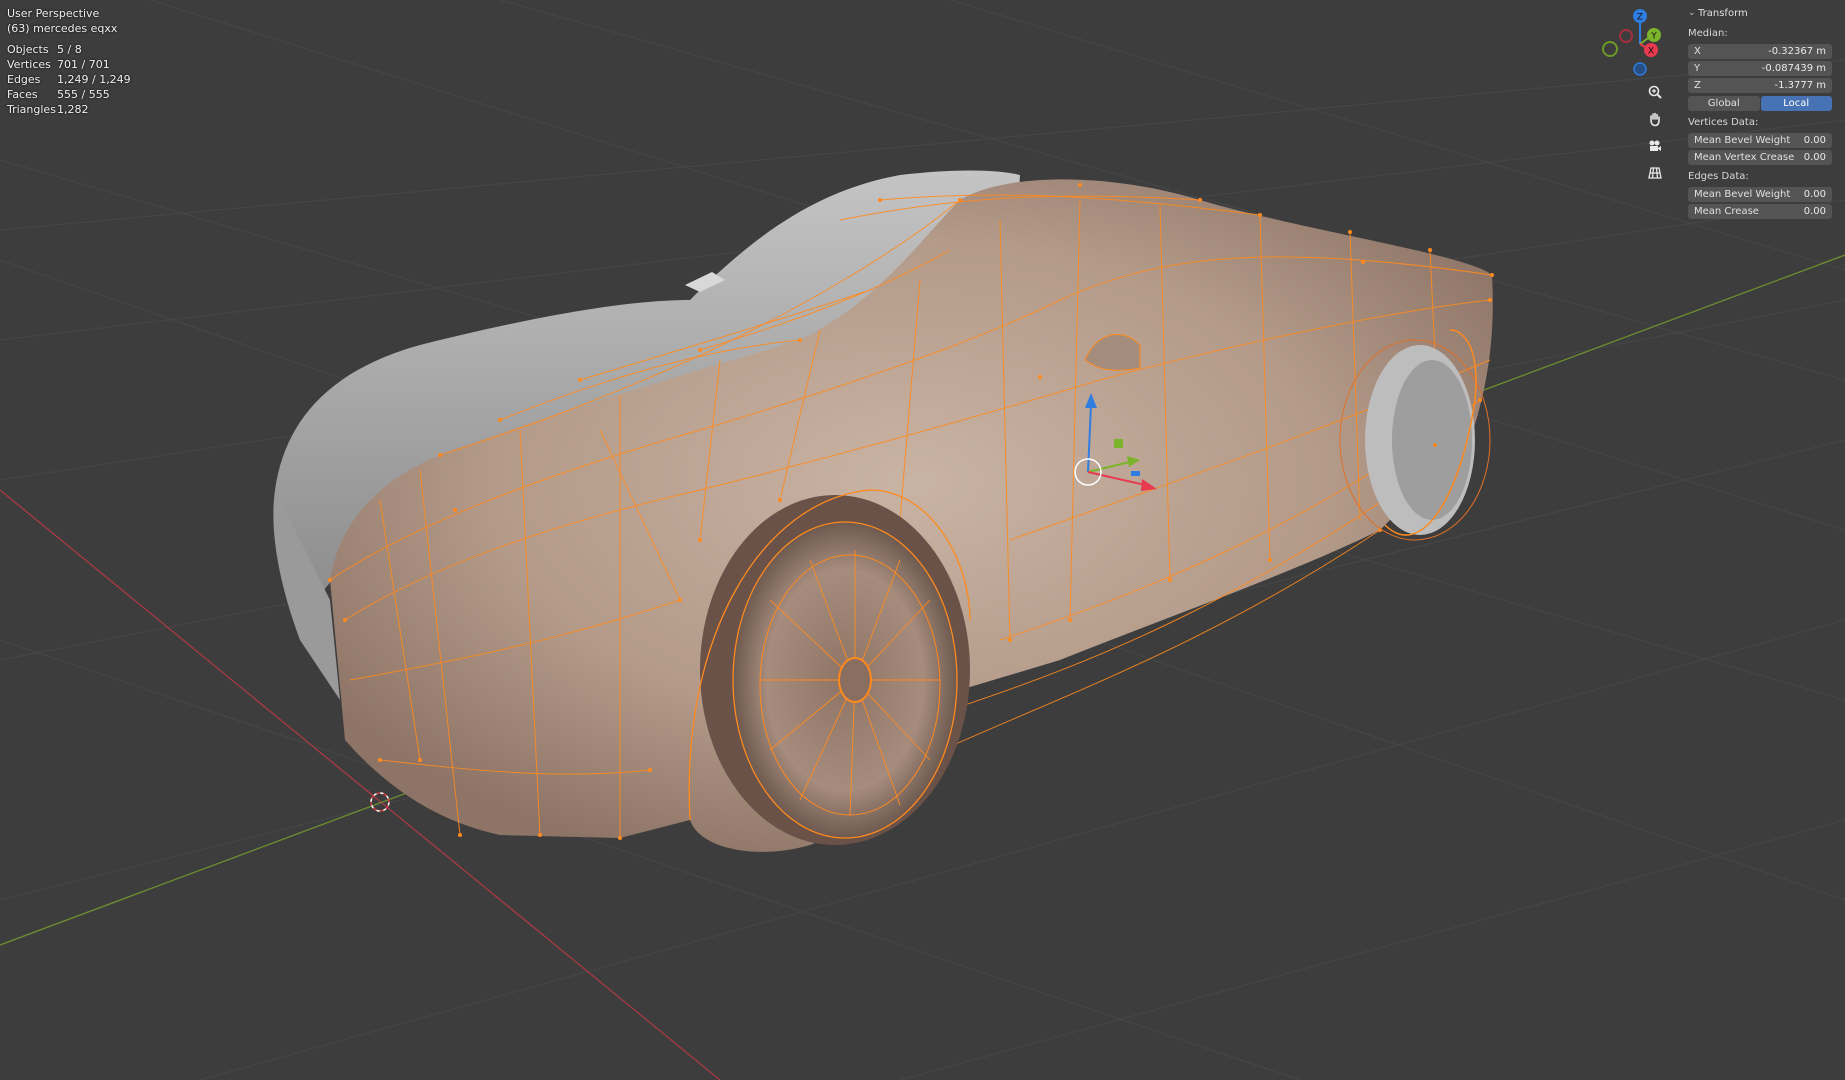 Image resolution: width=1845 pixels, height=1080 pixels. What do you see at coordinates (1796, 103) in the screenshot?
I see `local-button: Local` at bounding box center [1796, 103].